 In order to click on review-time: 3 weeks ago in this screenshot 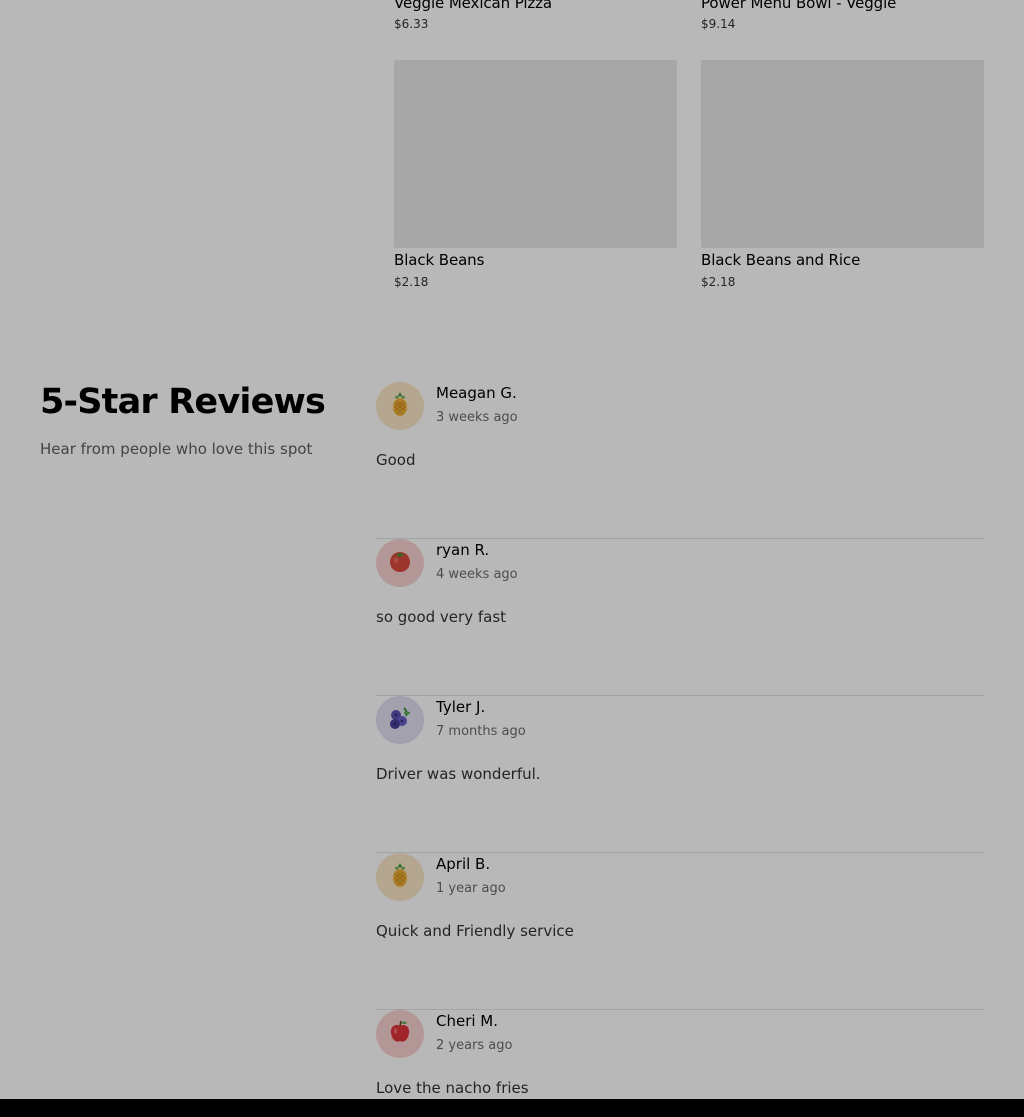, I will do `click(477, 417)`.